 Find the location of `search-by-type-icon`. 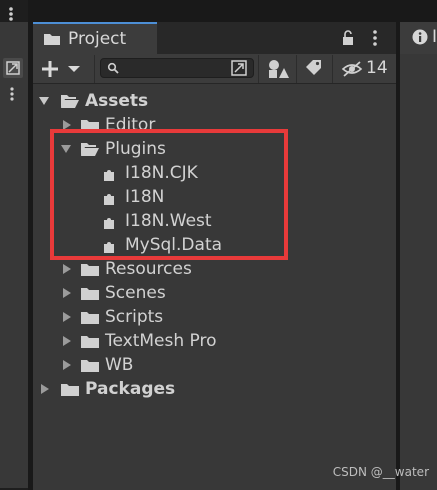

search-by-type-icon is located at coordinates (240, 68).